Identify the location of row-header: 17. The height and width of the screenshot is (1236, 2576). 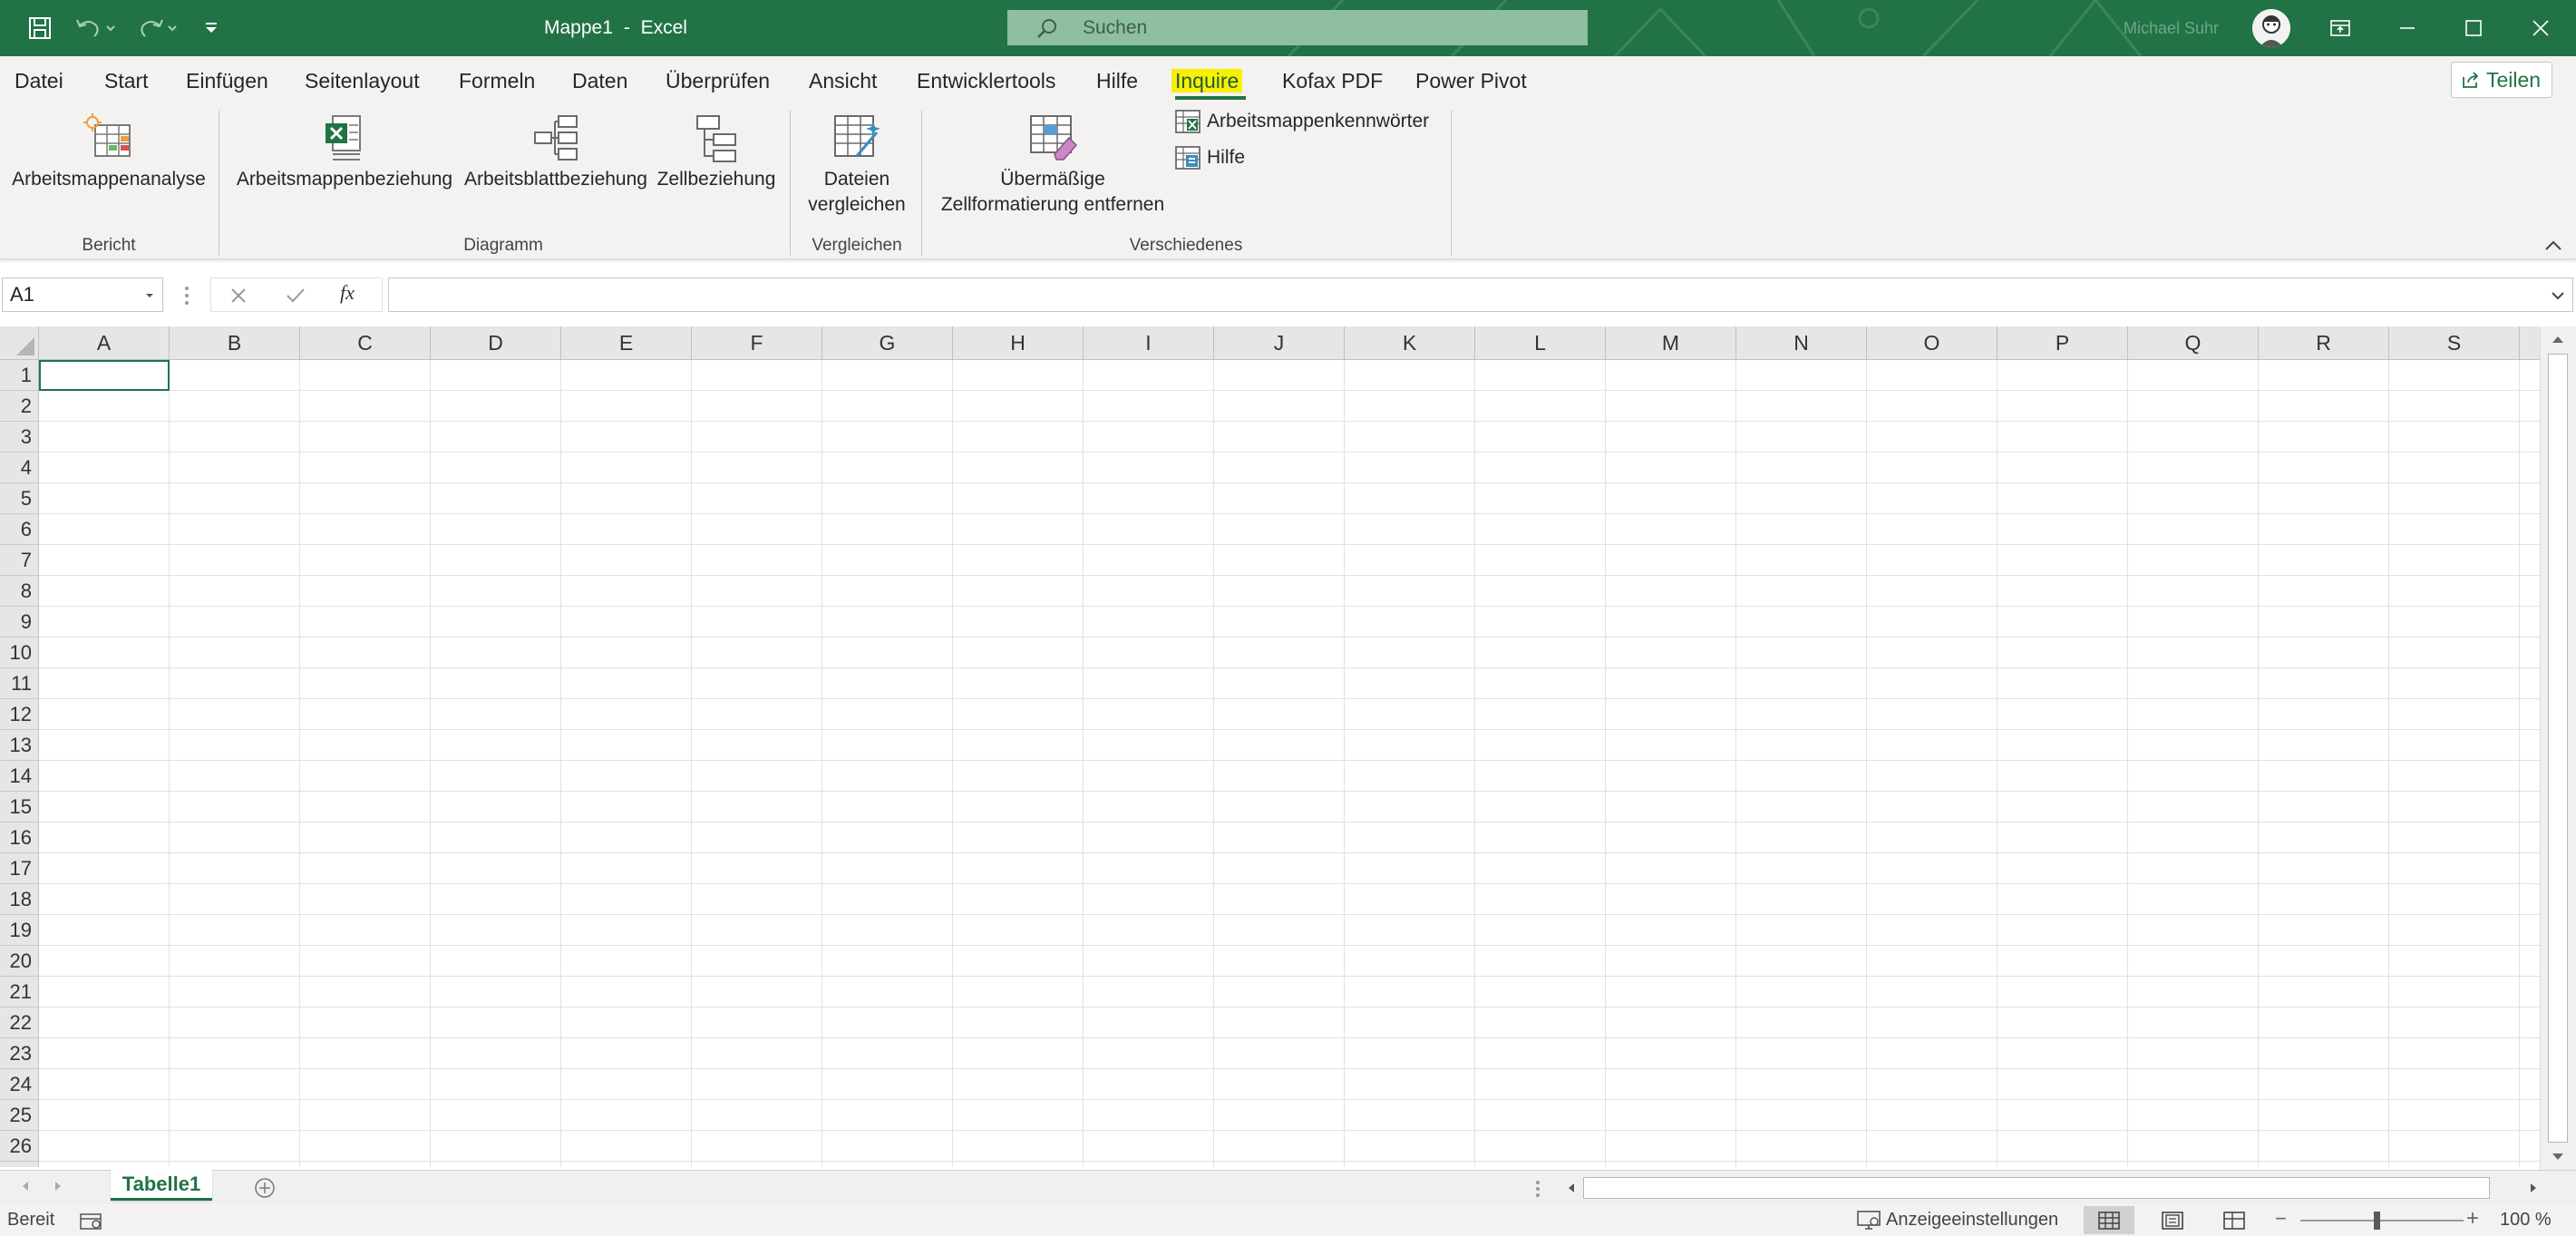
(19, 868).